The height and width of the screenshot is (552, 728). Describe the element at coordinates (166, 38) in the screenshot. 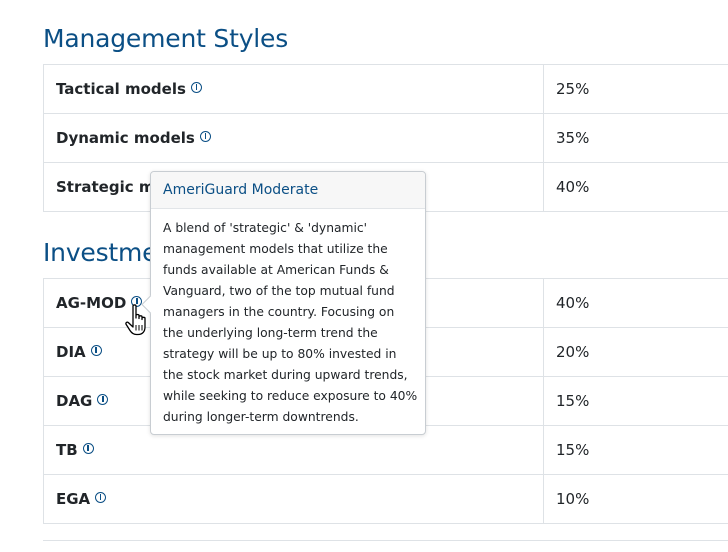

I see `management-styles-title: Management Styles` at that location.